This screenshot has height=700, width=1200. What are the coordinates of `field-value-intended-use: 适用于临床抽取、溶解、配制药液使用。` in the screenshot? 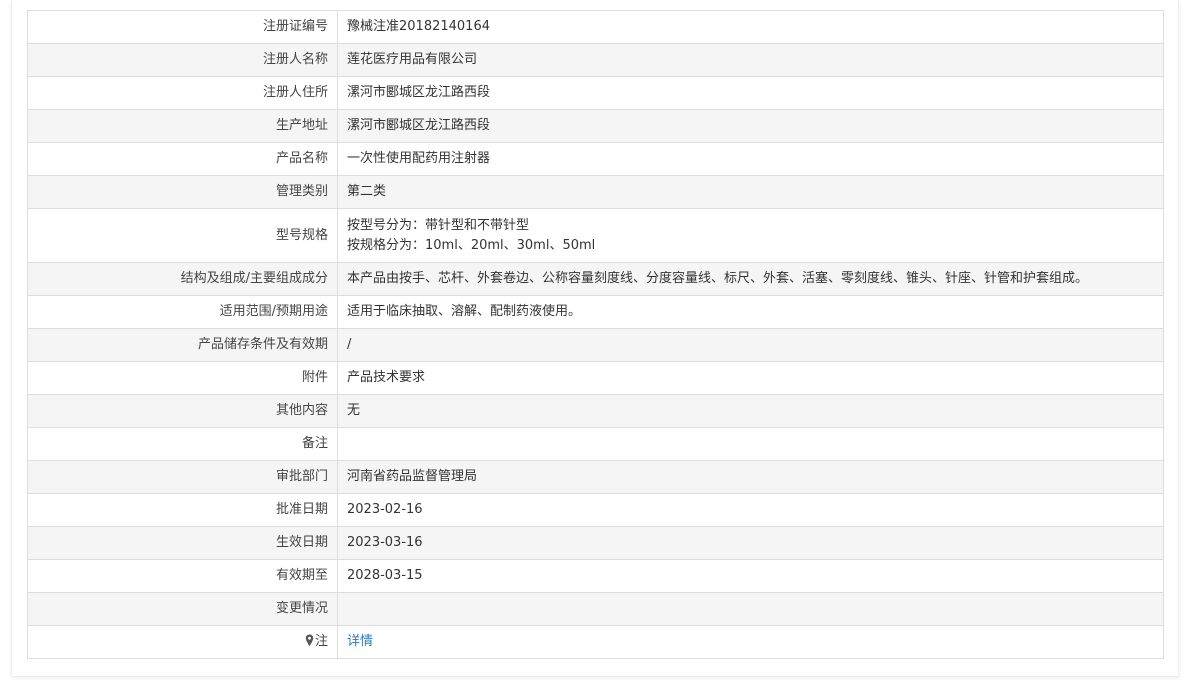 It's located at (750, 312).